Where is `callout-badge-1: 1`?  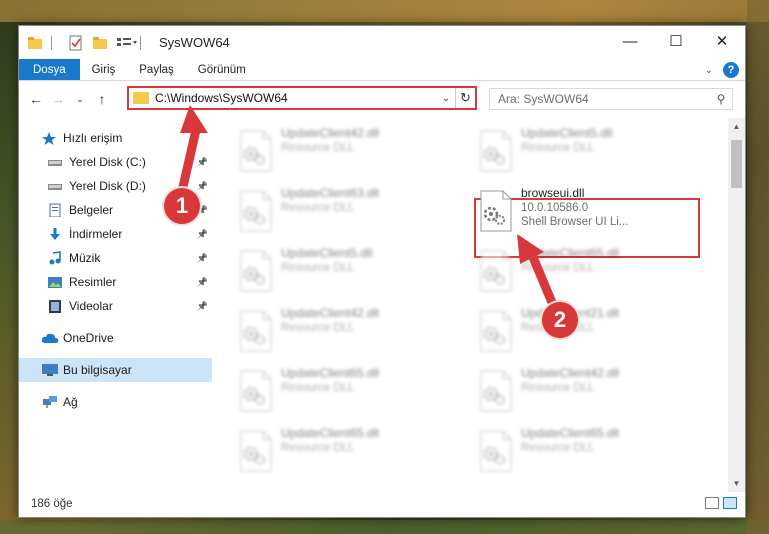 callout-badge-1: 1 is located at coordinates (182, 206).